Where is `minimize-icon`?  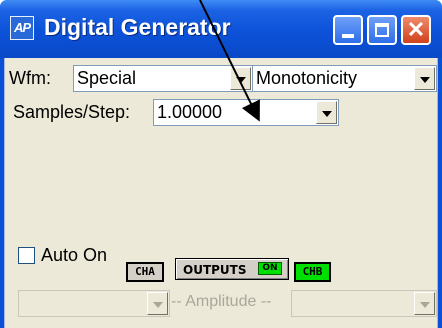
minimize-icon is located at coordinates (348, 36).